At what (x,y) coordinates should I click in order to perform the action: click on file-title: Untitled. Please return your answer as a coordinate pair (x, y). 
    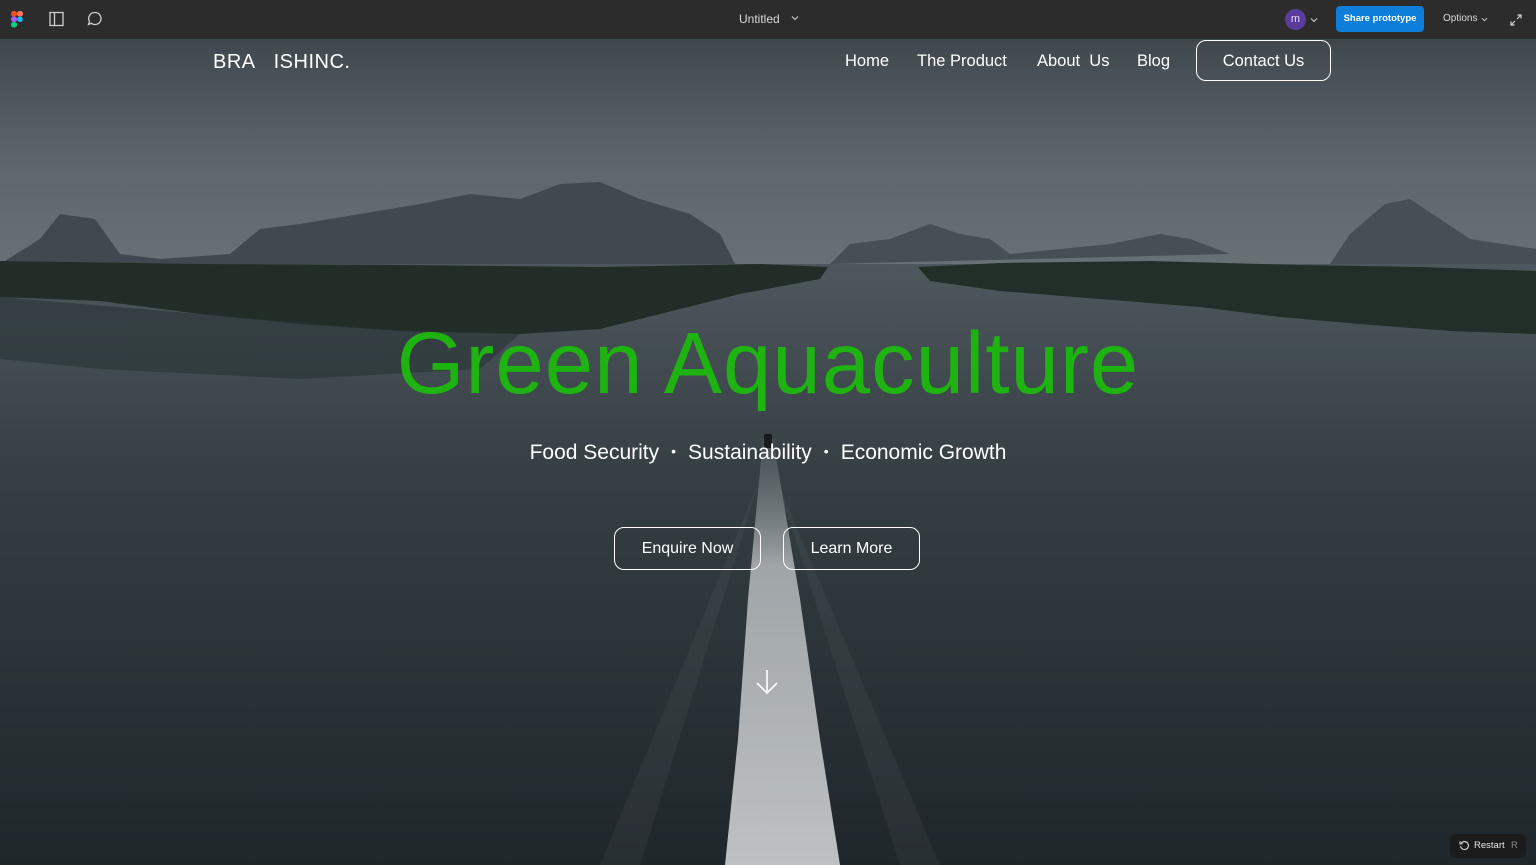
    Looking at the image, I should click on (759, 19).